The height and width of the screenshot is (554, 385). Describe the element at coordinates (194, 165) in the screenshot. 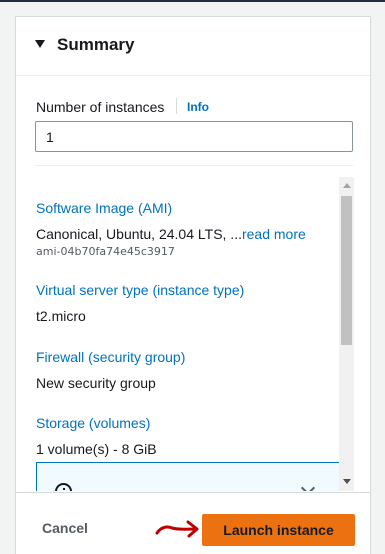

I see `divider` at that location.